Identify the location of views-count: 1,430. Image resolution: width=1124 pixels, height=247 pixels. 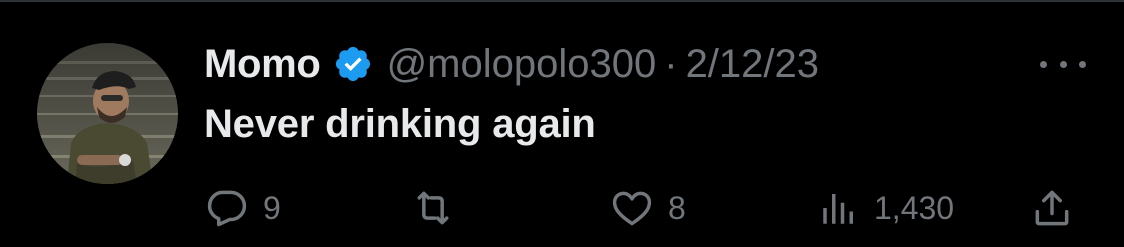
(914, 207).